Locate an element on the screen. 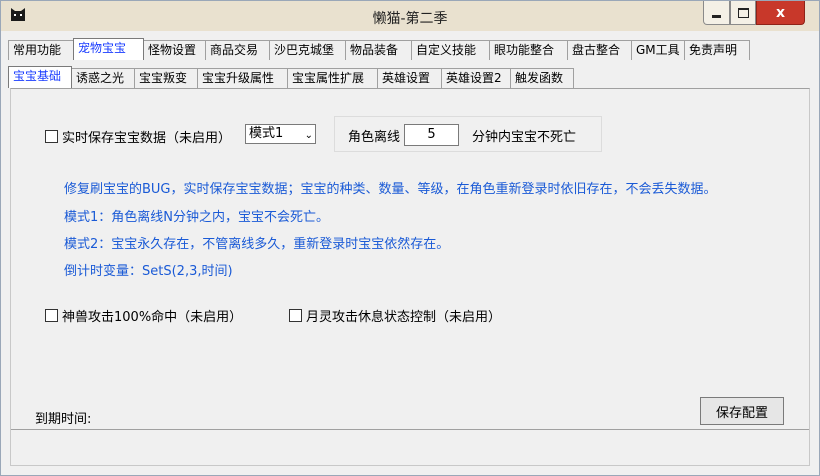 The image size is (820, 476). close-icon: x is located at coordinates (780, 12).